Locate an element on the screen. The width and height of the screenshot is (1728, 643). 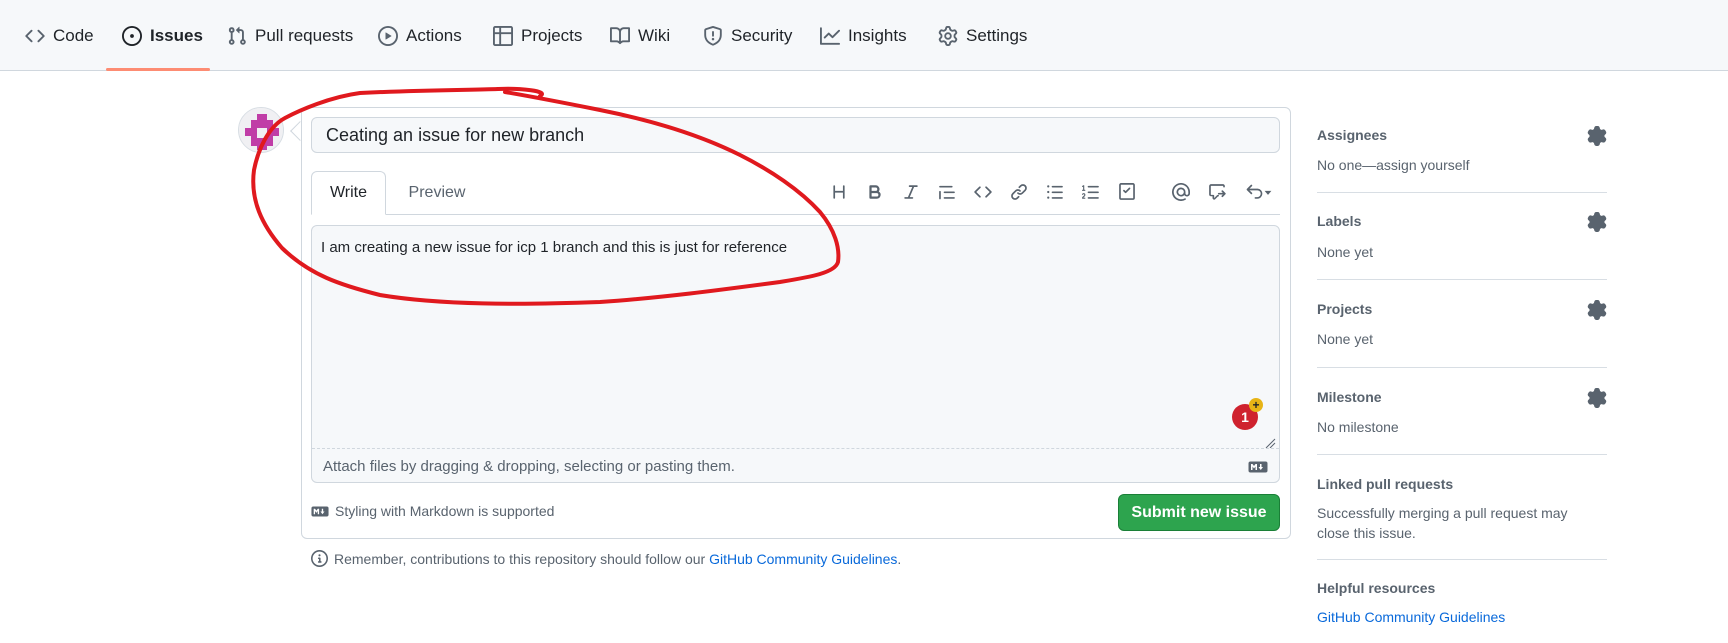
avatar is located at coordinates (261, 130).